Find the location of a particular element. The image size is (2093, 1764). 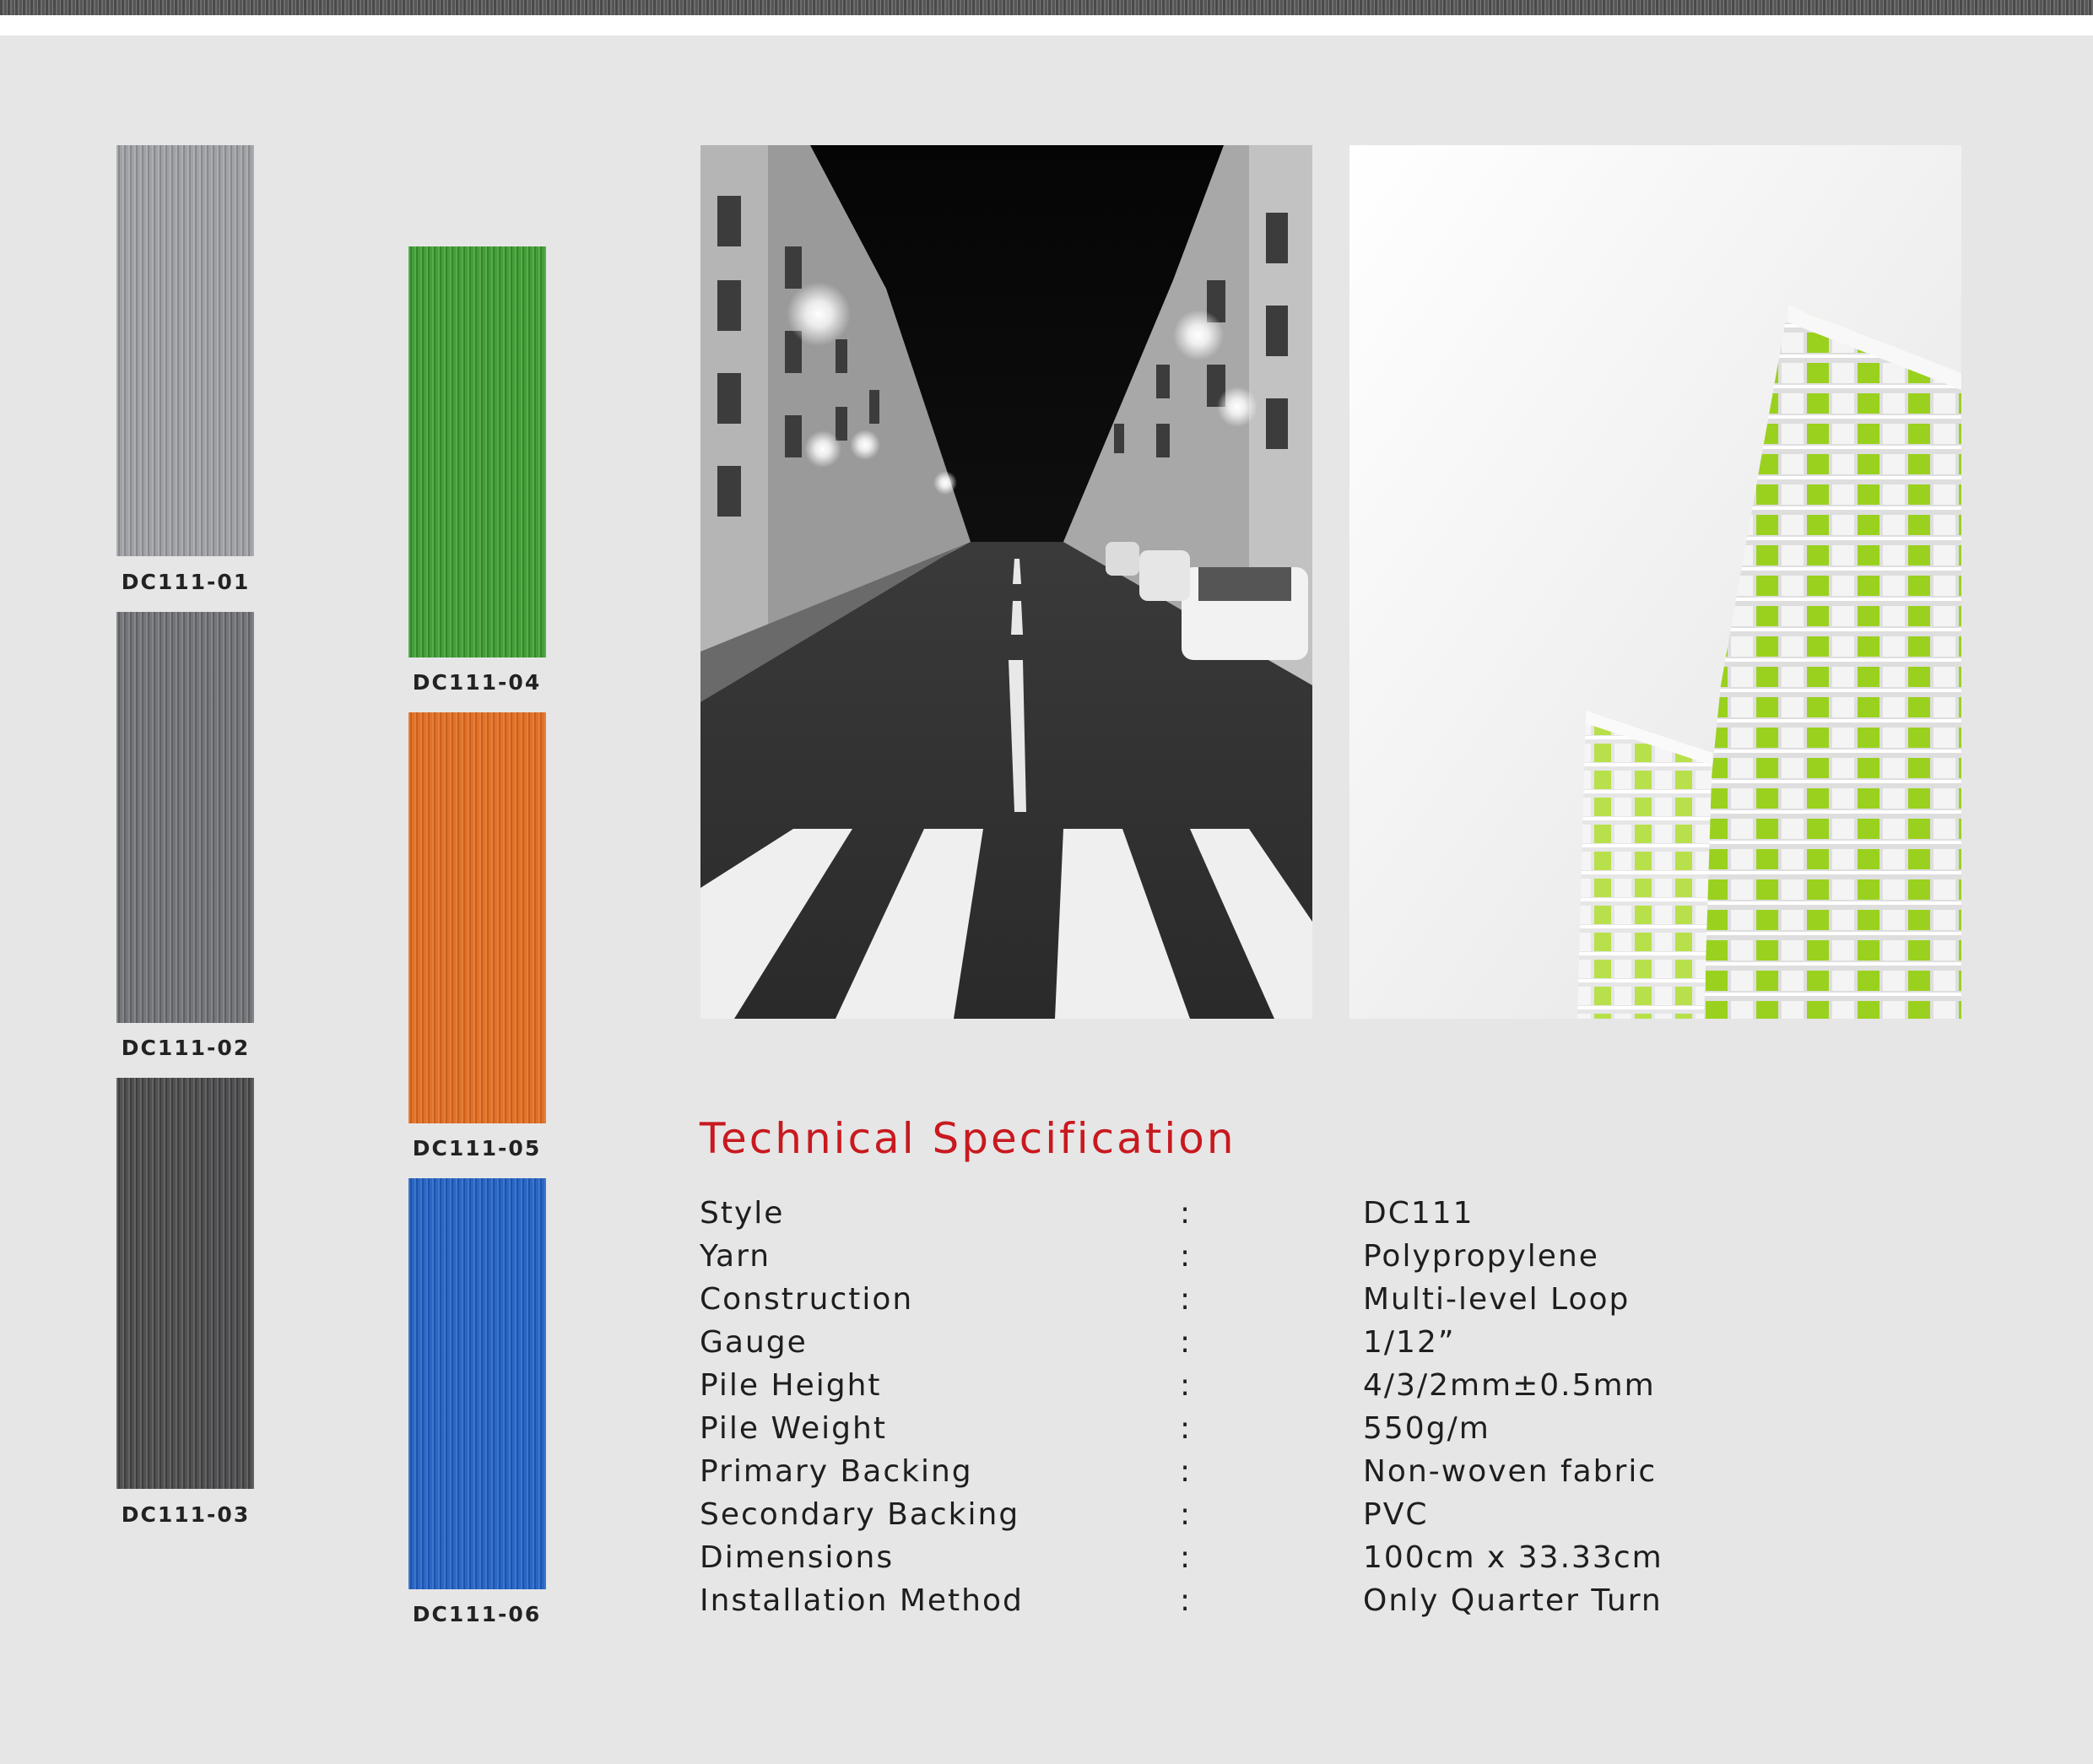

spec-value: Multi-level Loop is located at coordinates (1497, 1299).